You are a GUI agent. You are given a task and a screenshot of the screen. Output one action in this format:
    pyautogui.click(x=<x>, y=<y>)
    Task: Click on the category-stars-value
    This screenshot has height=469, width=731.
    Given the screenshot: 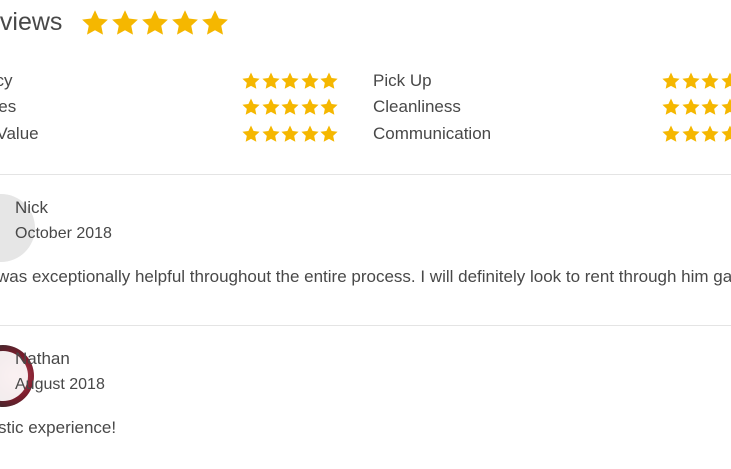 What is the action you would take?
    pyautogui.click(x=290, y=134)
    